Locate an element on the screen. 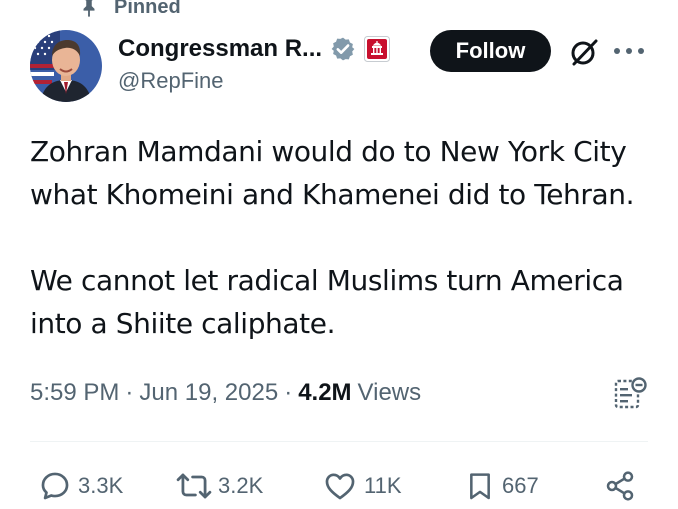 The image size is (678, 509). views-label: Views is located at coordinates (389, 392).